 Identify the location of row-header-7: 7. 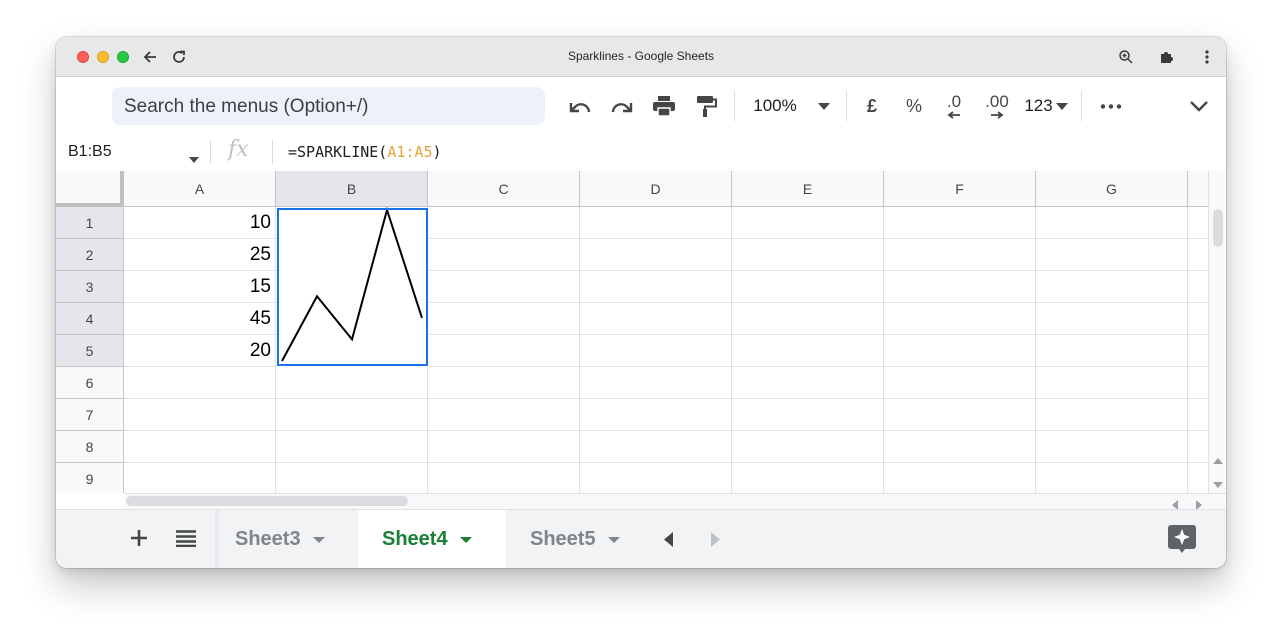
(90, 415).